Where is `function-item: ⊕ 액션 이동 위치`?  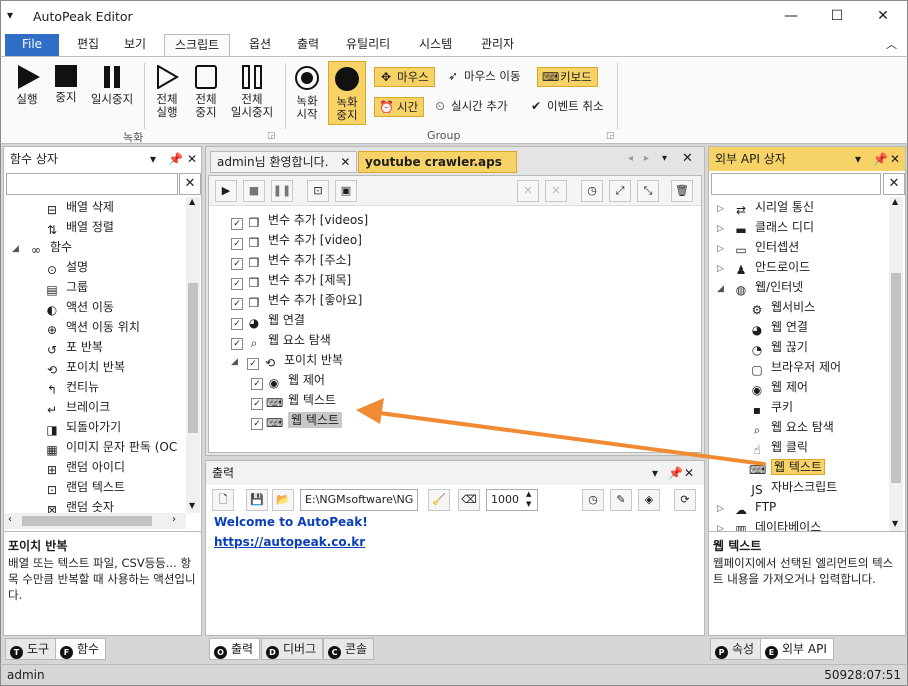 function-item: ⊕ 액션 이동 위치 is located at coordinates (92, 327).